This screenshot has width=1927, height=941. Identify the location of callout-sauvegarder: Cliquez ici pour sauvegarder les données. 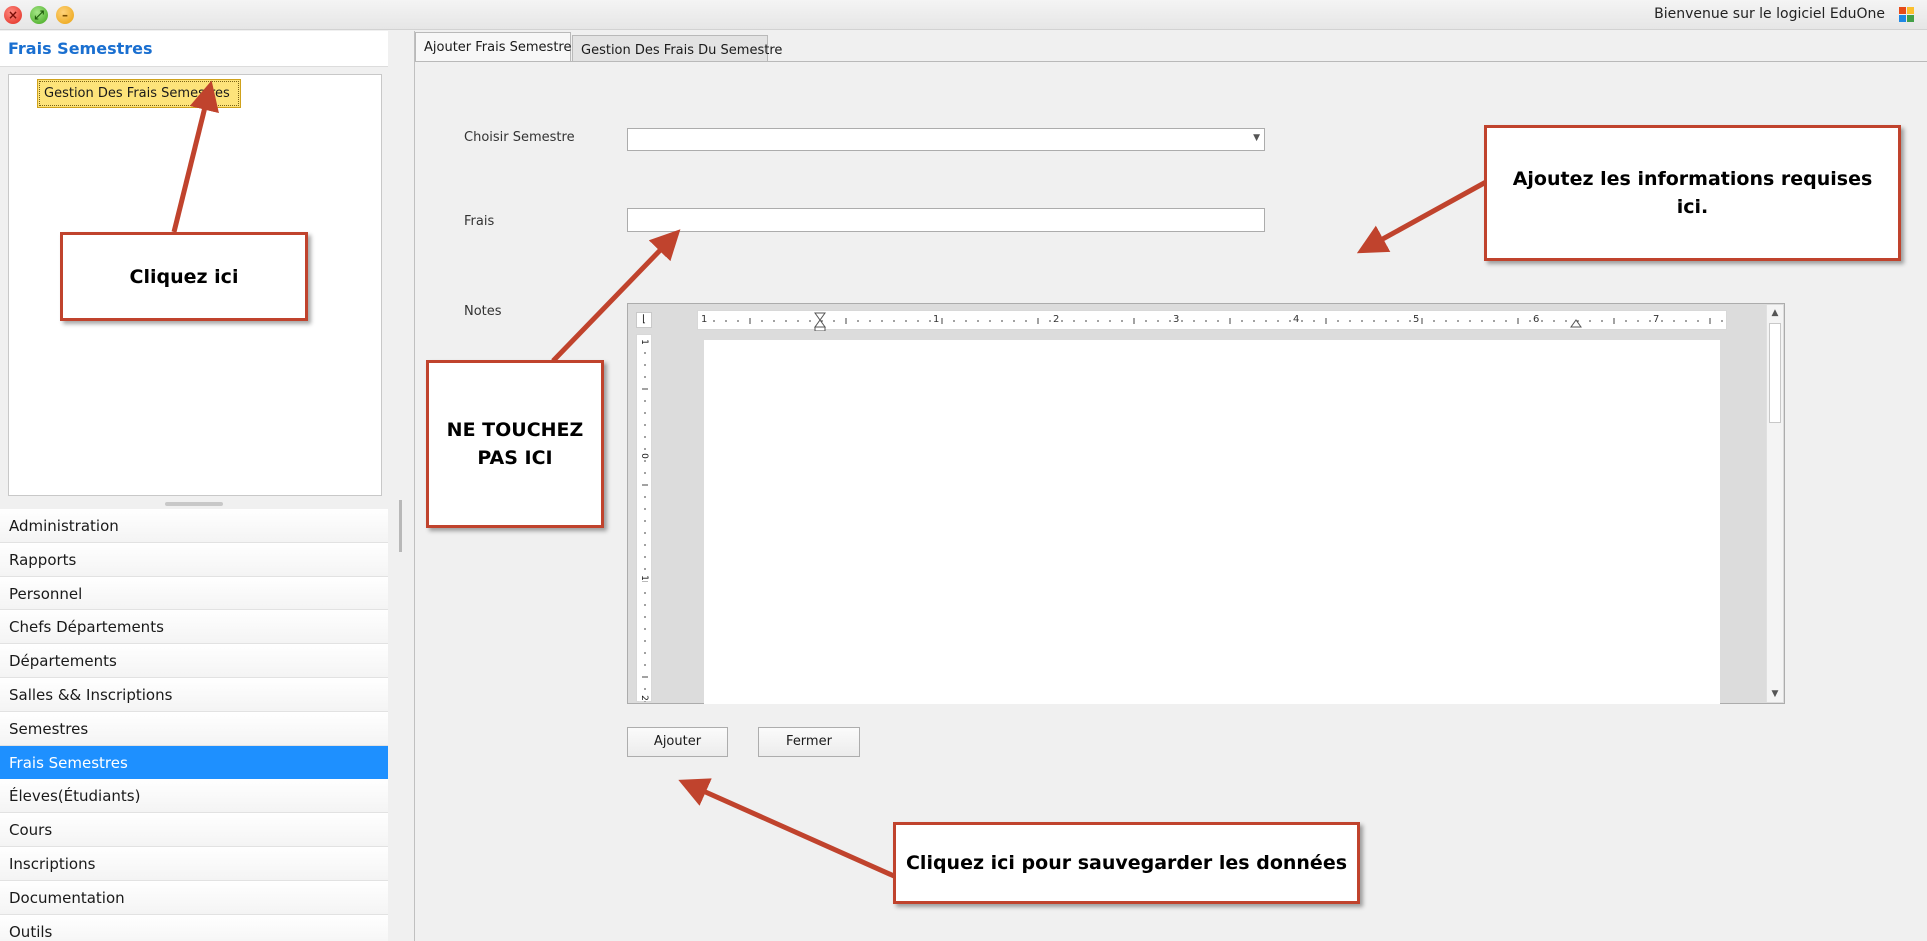
(1126, 863).